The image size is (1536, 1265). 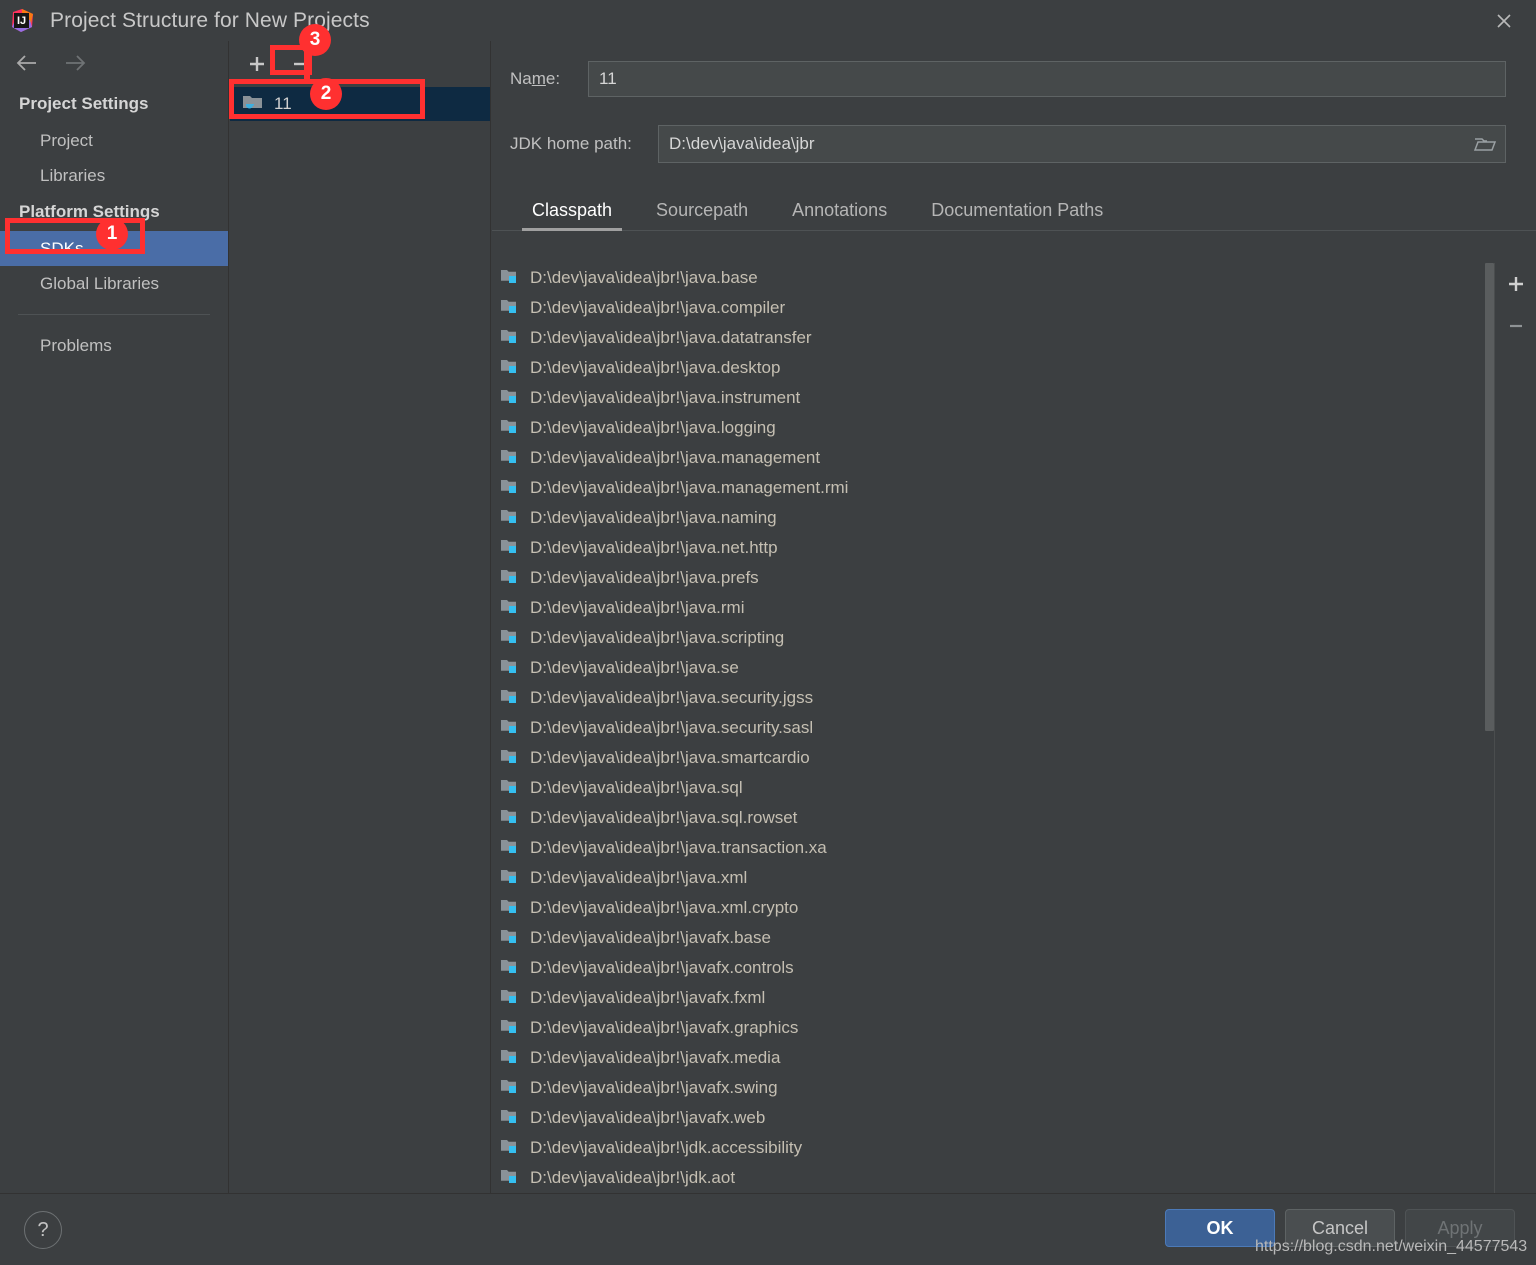 I want to click on classpath-row-label: D:\dev\java\idea\jbr!\java.rmi, so click(x=637, y=607).